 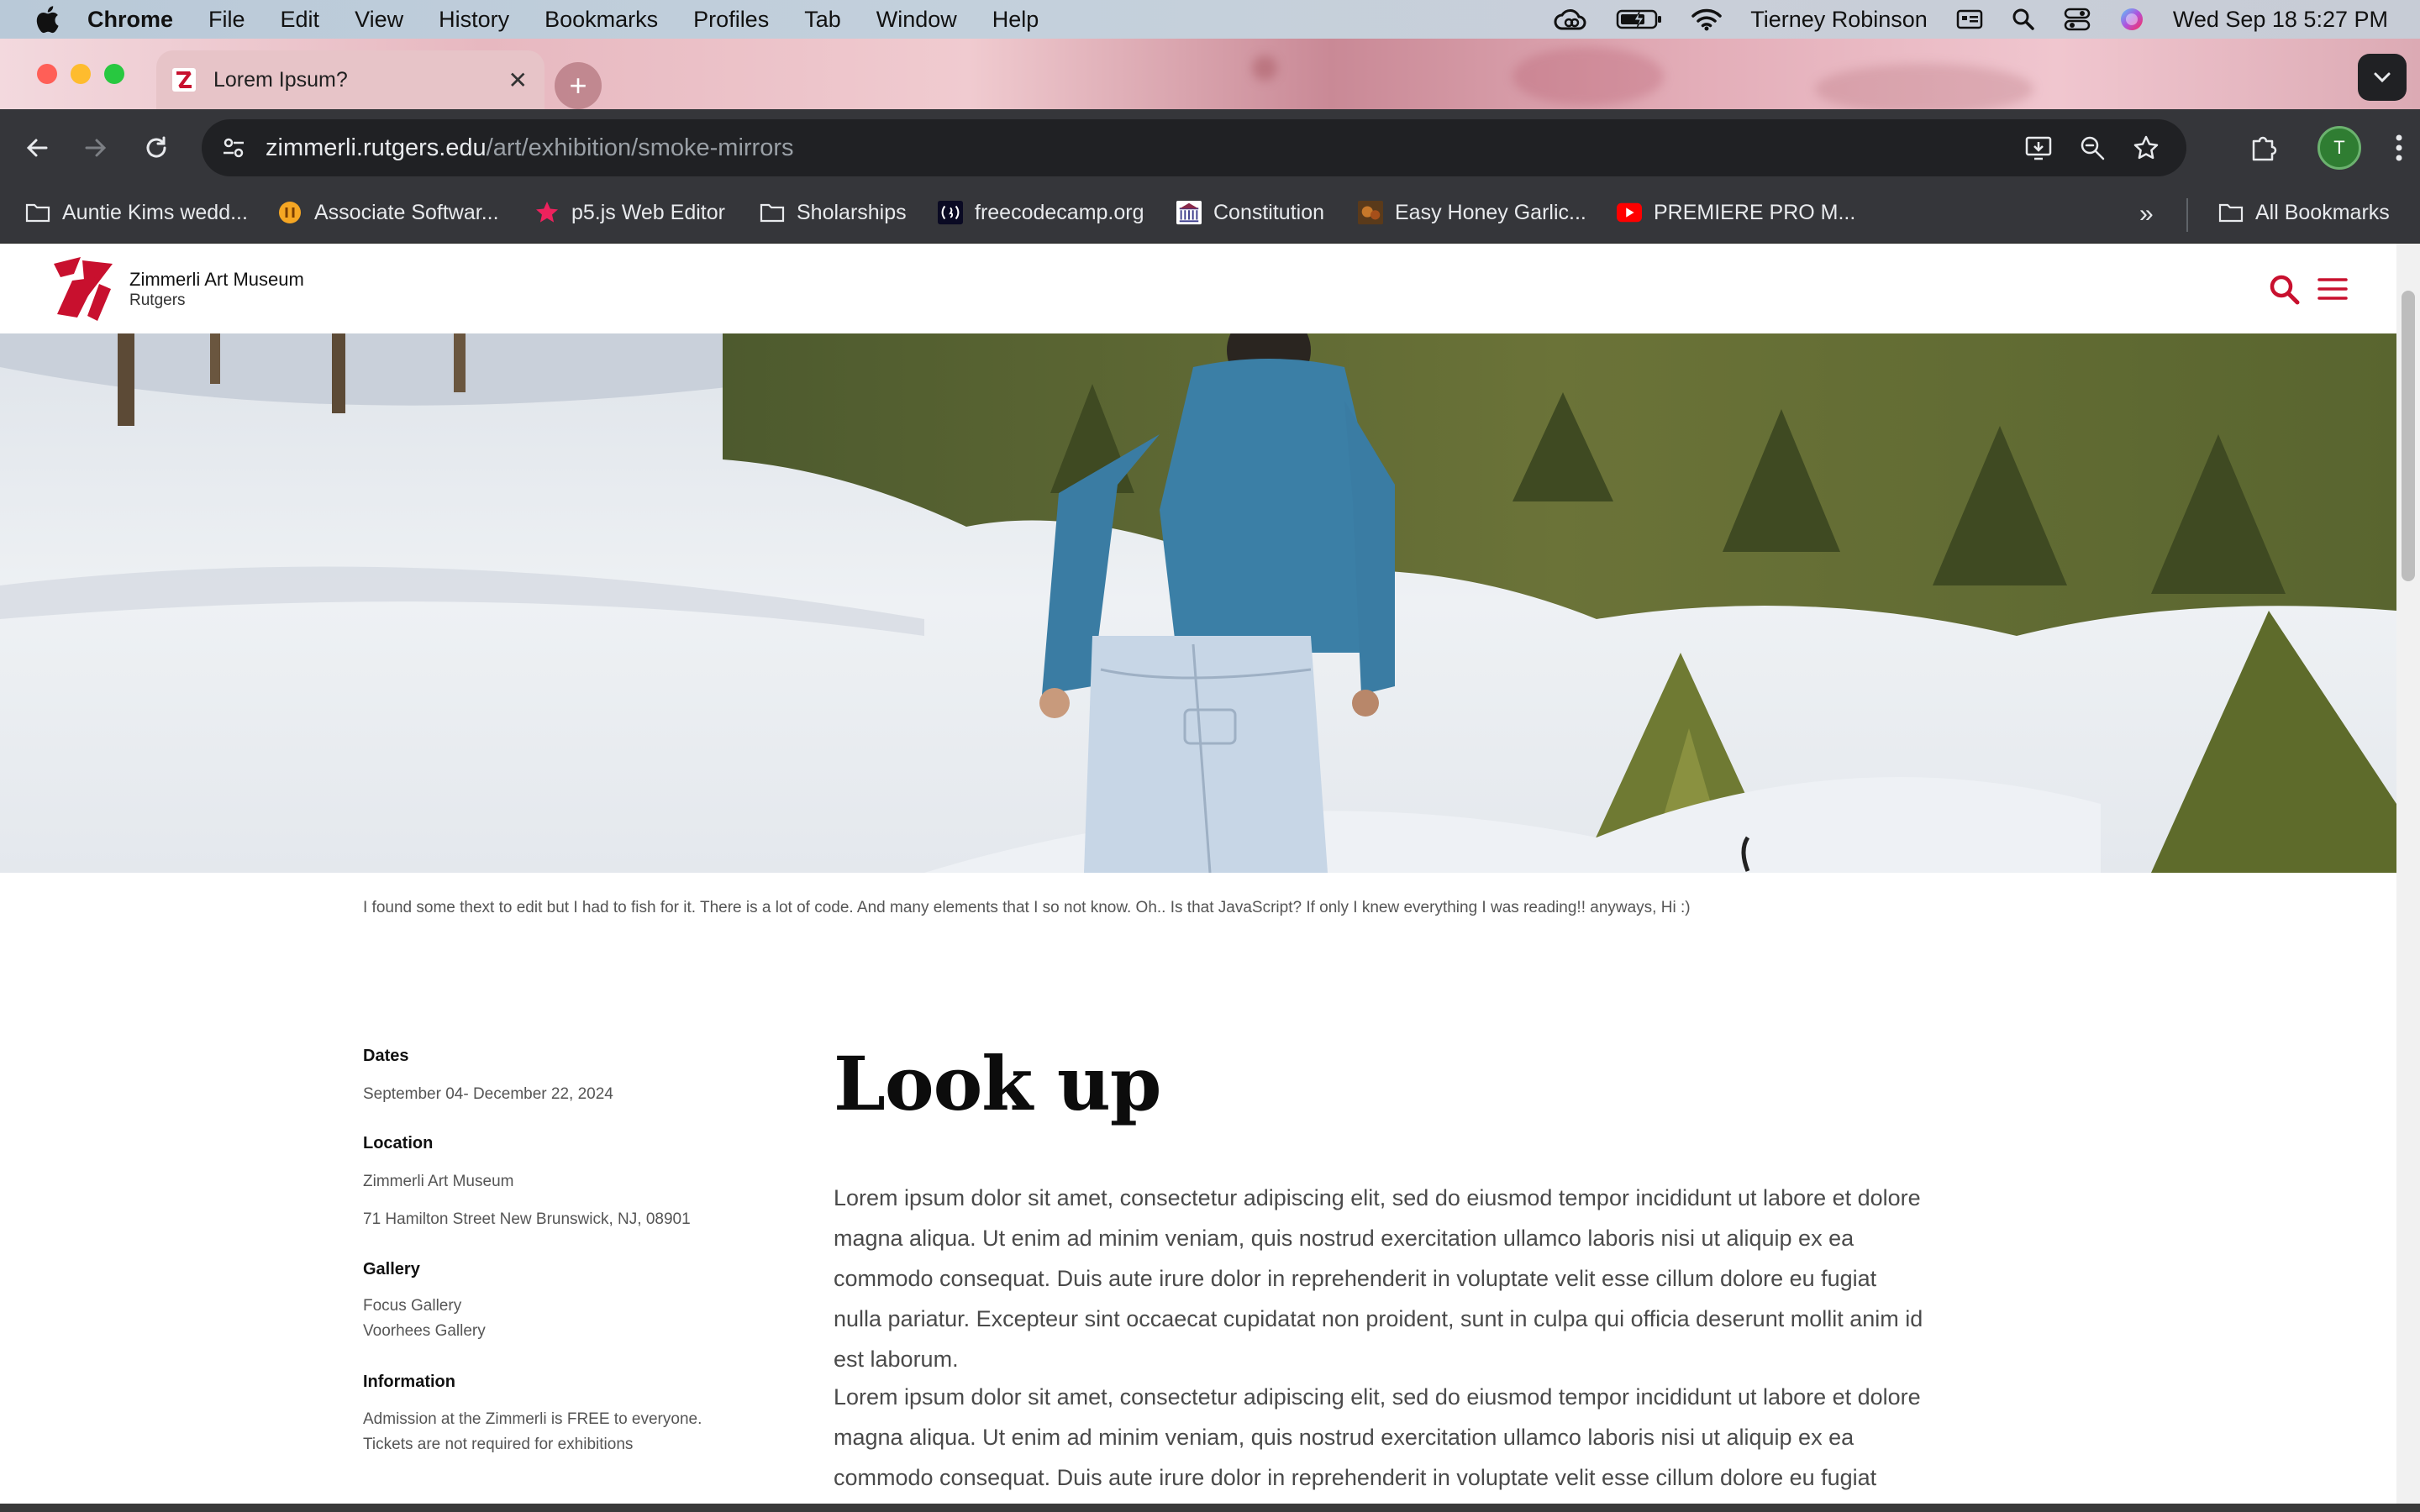 I want to click on toolbar-right-actions: T, so click(x=2334, y=147).